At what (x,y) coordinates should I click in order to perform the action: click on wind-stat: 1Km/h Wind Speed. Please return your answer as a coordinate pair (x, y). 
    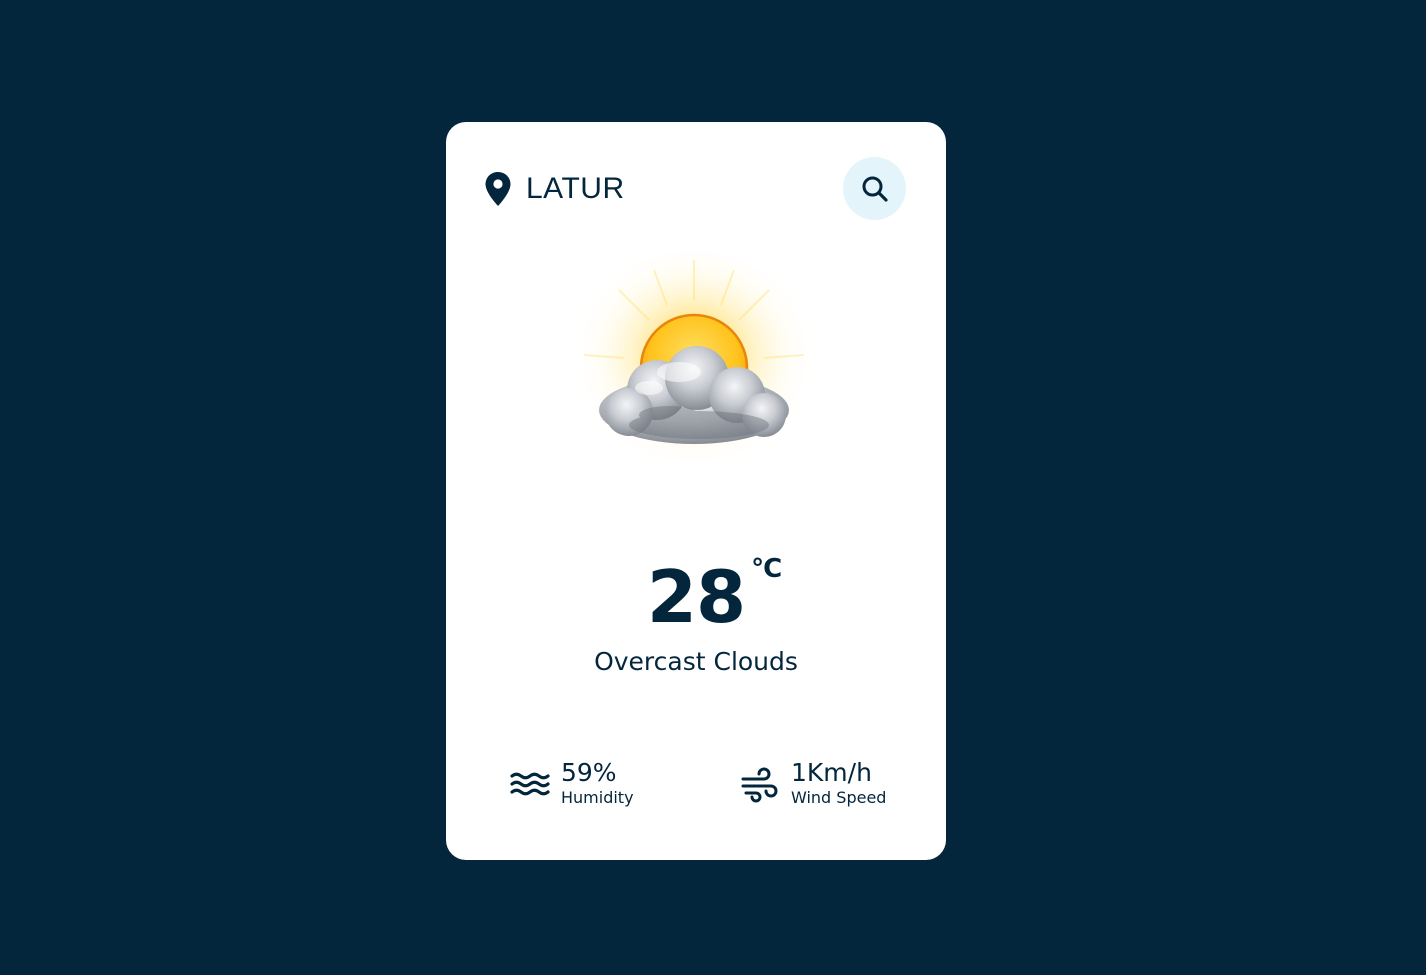
    Looking at the image, I should click on (813, 783).